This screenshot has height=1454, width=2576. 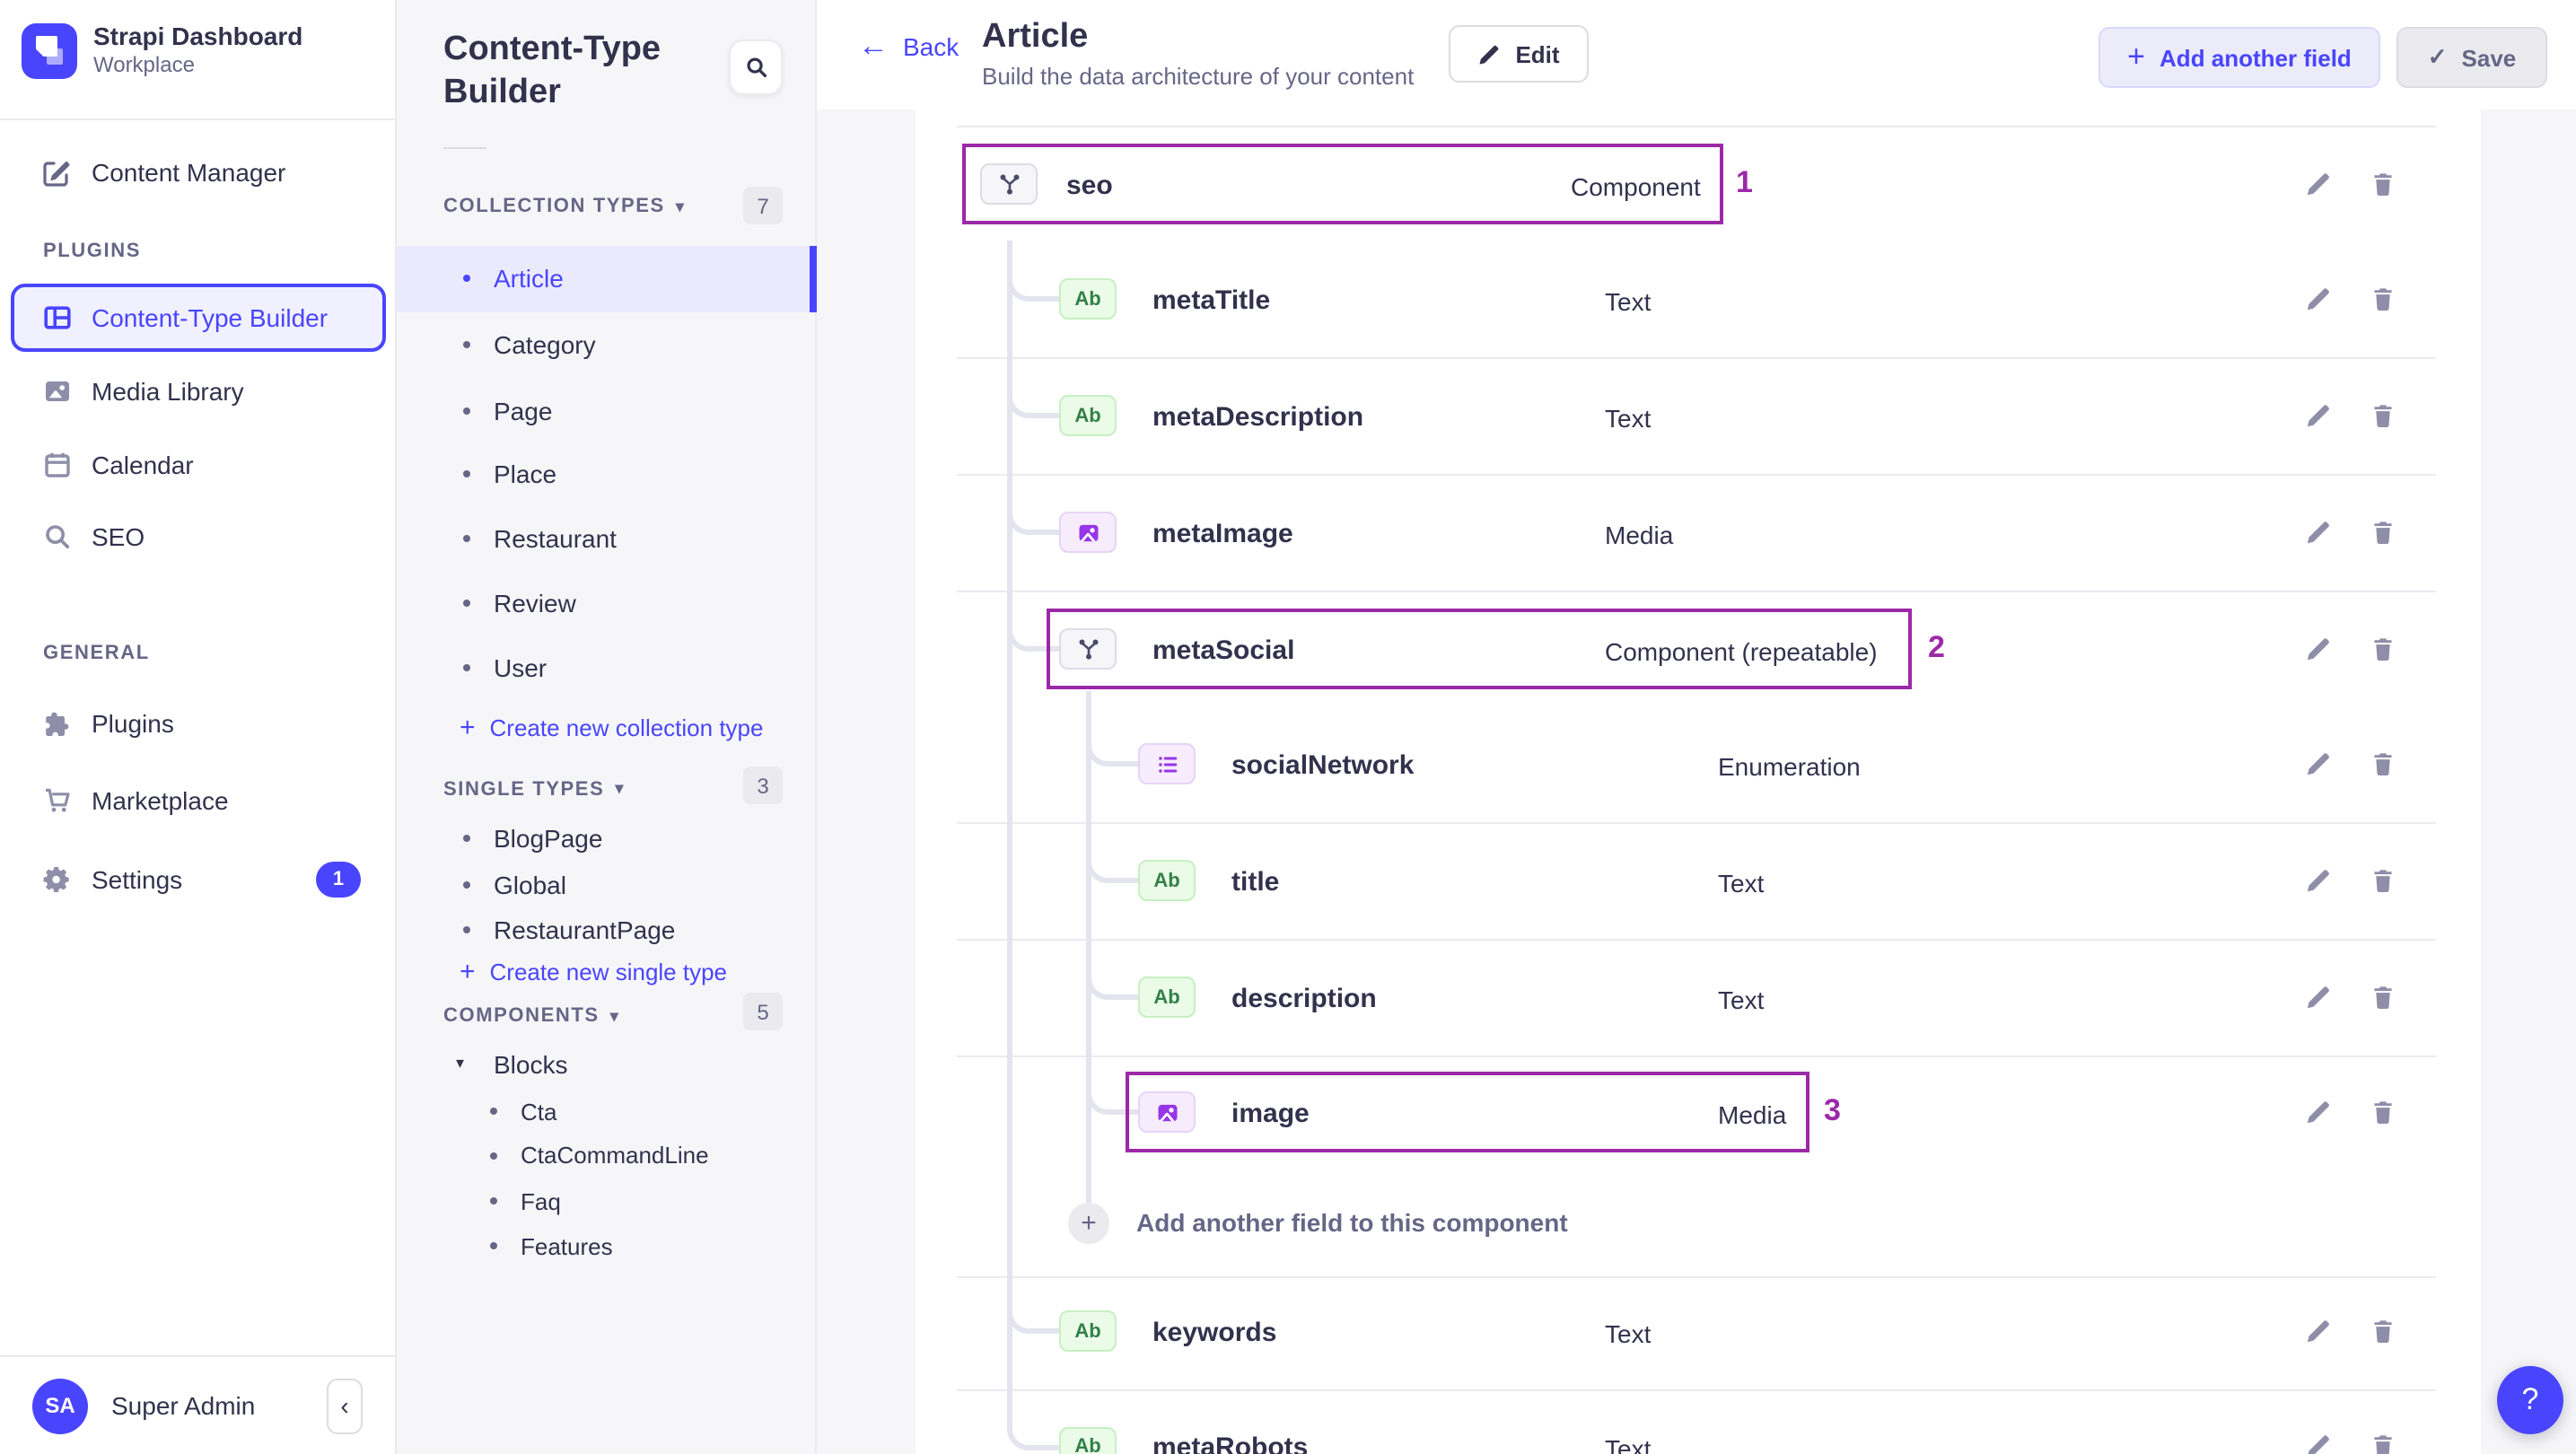 What do you see at coordinates (1649, 1222) in the screenshot?
I see `add-field-to-component-button: + Add another field to this component` at bounding box center [1649, 1222].